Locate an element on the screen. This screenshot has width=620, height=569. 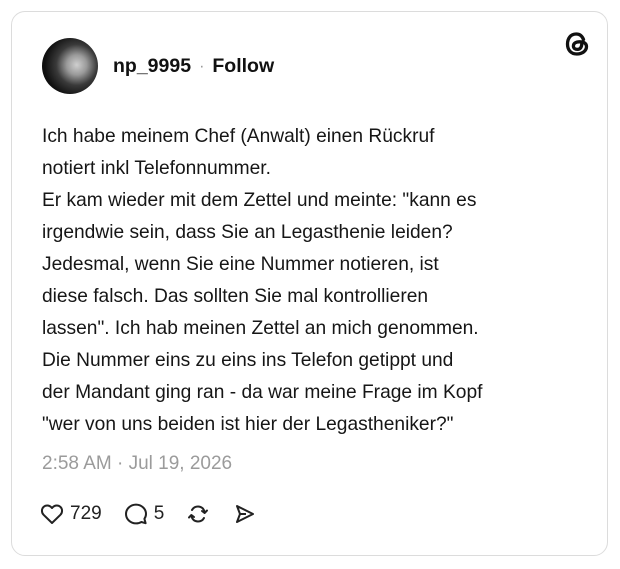
send-icon is located at coordinates (244, 514).